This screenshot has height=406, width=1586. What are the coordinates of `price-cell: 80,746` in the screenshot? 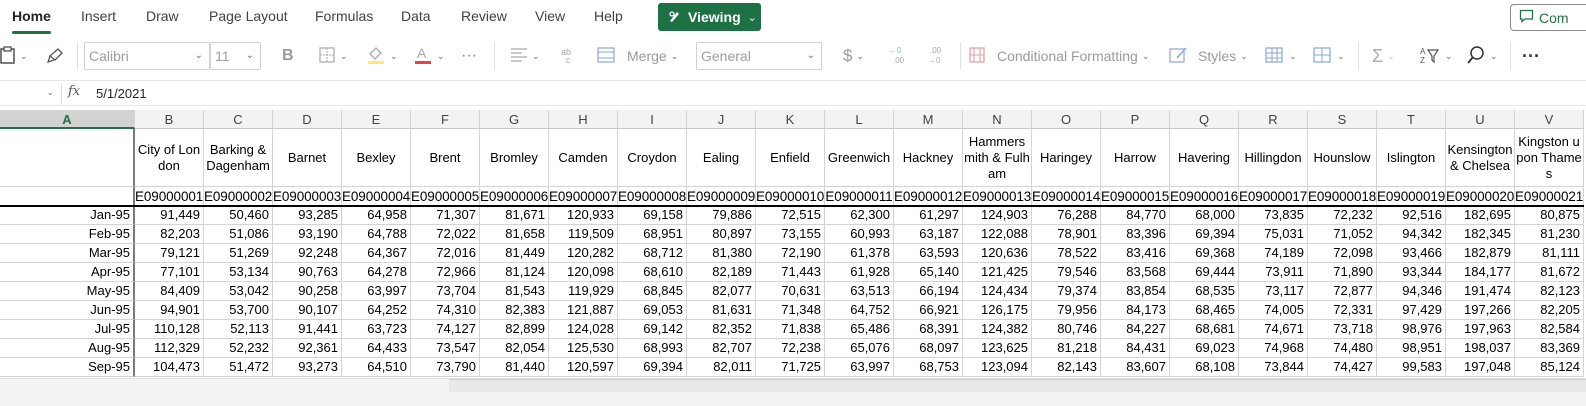 It's located at (1066, 329).